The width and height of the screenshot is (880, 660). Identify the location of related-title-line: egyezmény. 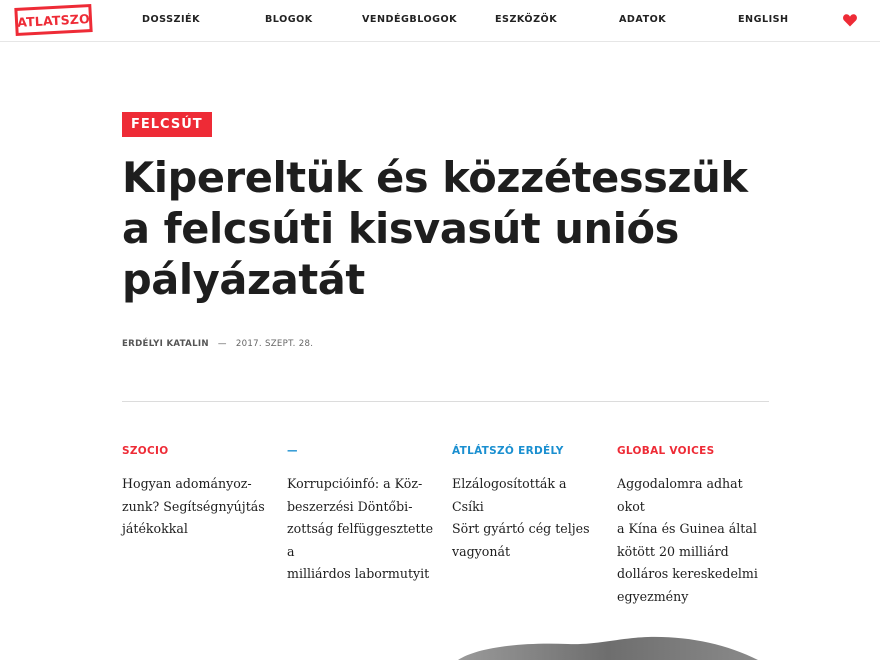
(653, 596).